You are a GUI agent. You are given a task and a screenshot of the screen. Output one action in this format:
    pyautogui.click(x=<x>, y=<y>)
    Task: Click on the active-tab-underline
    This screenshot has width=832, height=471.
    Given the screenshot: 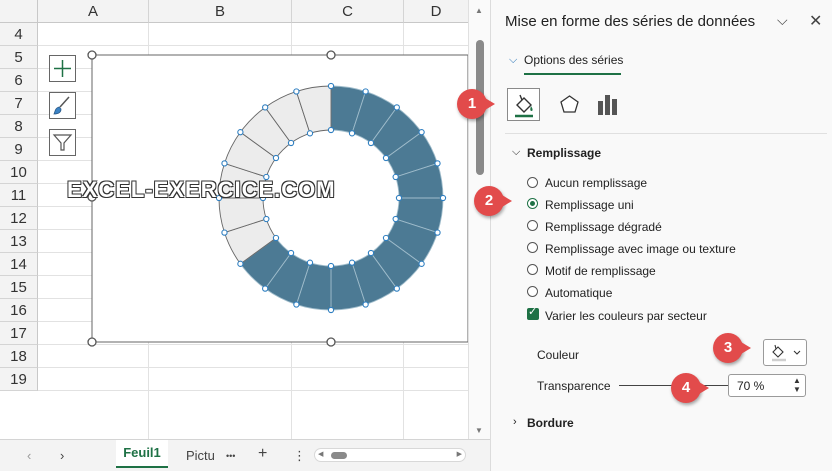 What is the action you would take?
    pyautogui.click(x=572, y=74)
    